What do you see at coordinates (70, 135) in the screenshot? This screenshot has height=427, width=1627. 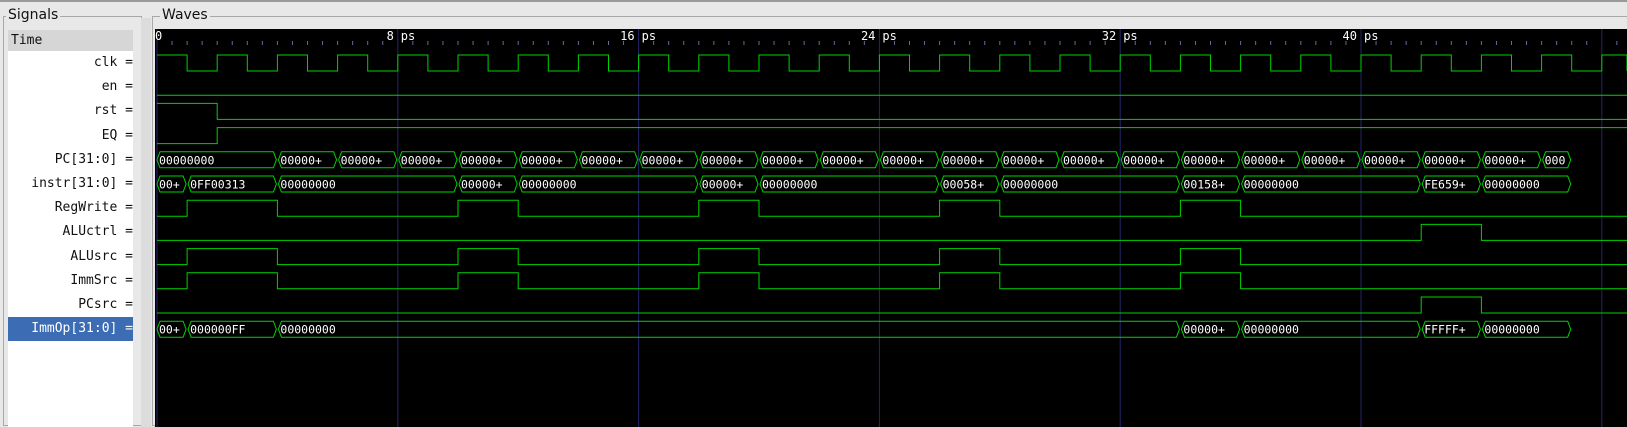 I see `signal-row: EQ =` at bounding box center [70, 135].